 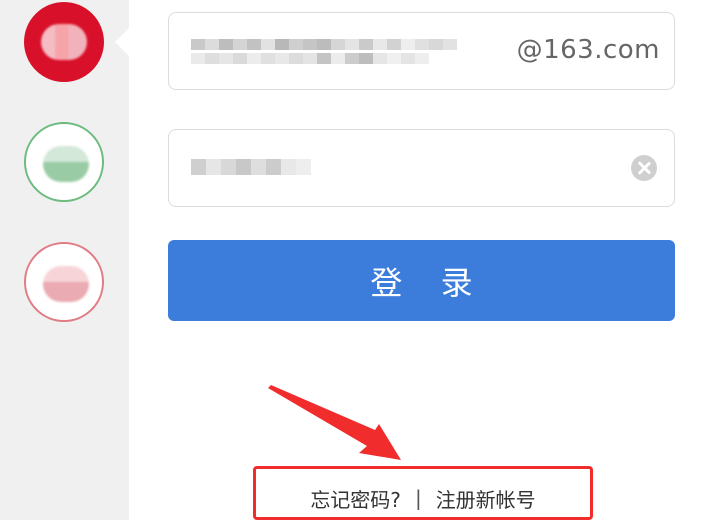 What do you see at coordinates (122, 42) in the screenshot?
I see `active-tab-pointer` at bounding box center [122, 42].